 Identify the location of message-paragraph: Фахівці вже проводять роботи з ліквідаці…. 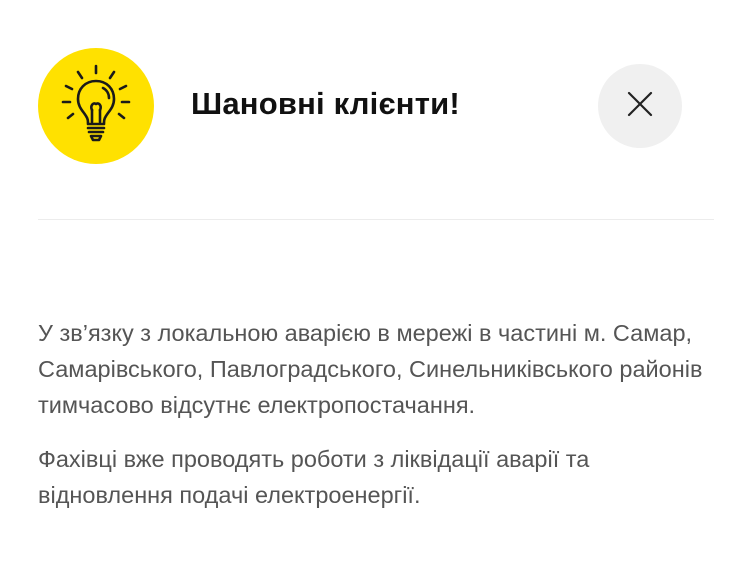
(314, 477).